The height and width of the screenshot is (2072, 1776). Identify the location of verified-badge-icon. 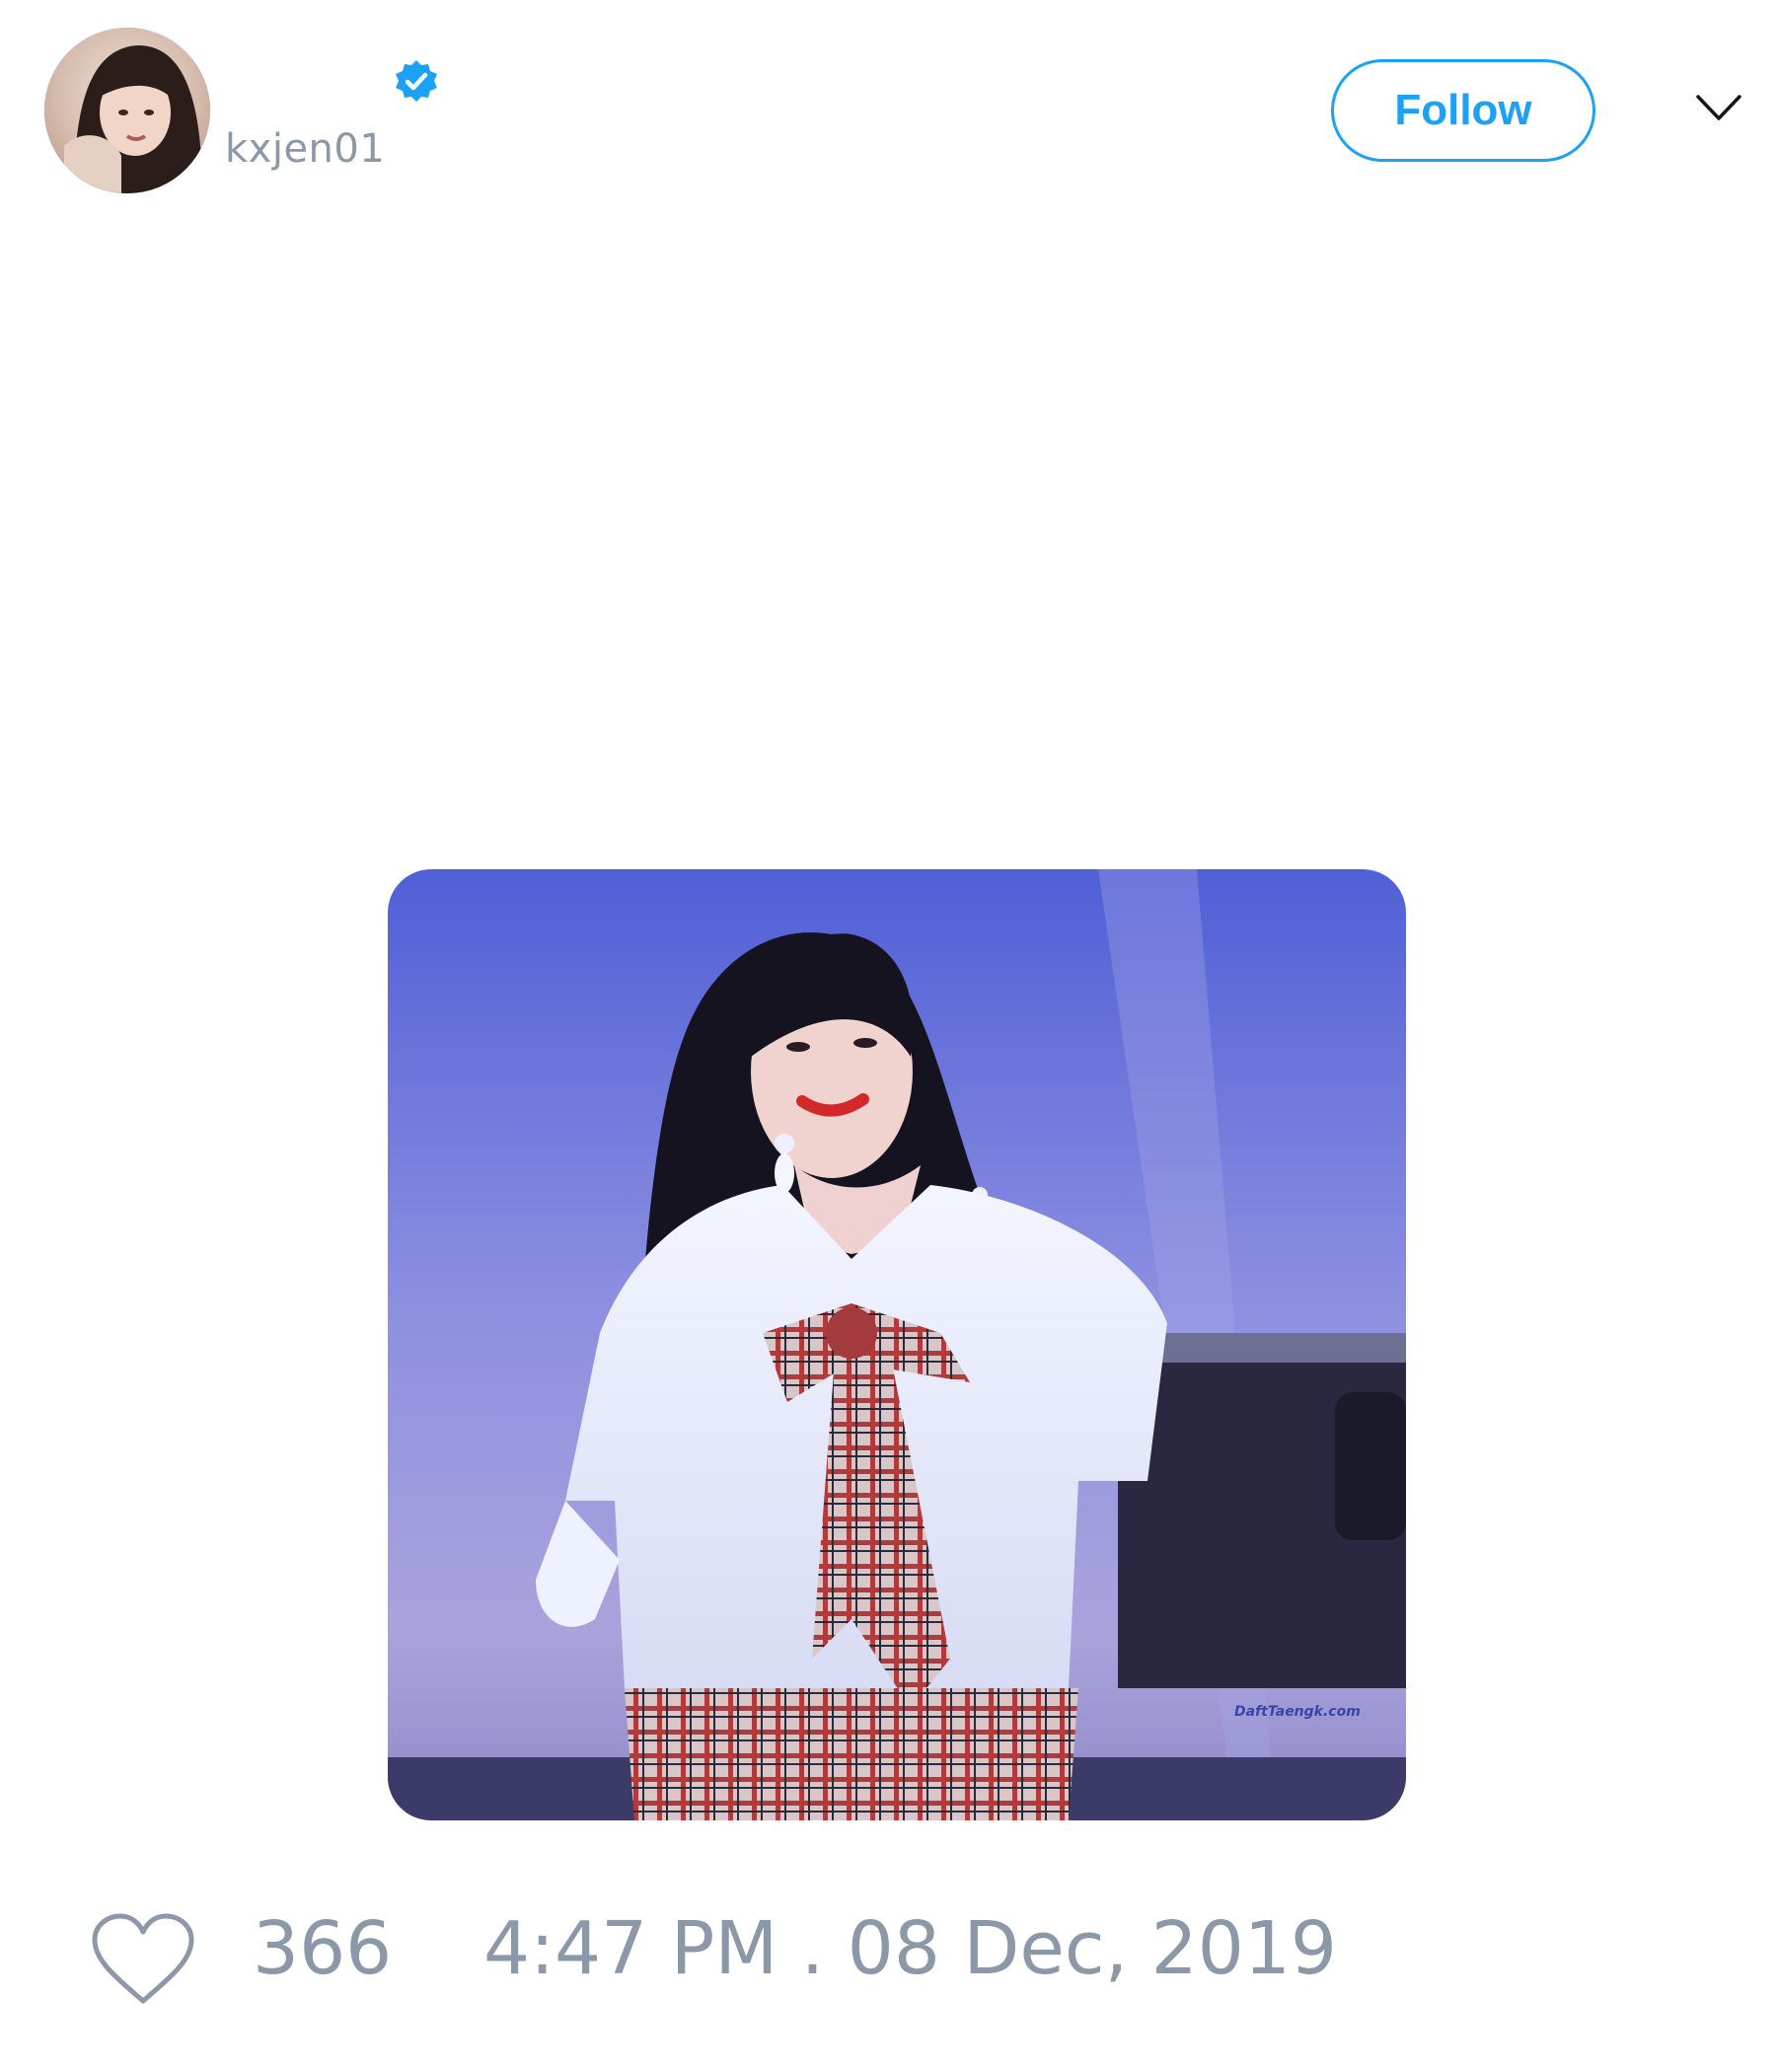
(416, 81).